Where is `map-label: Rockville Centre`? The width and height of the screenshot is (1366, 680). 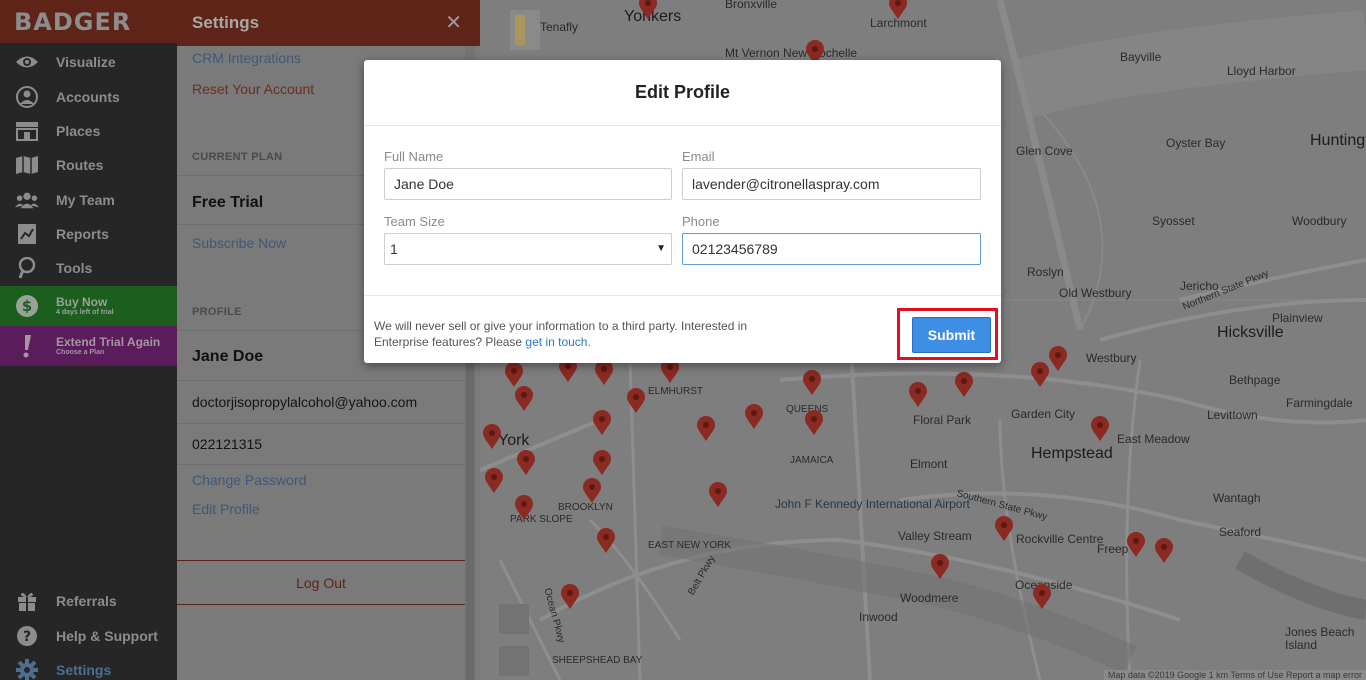 map-label: Rockville Centre is located at coordinates (1060, 539).